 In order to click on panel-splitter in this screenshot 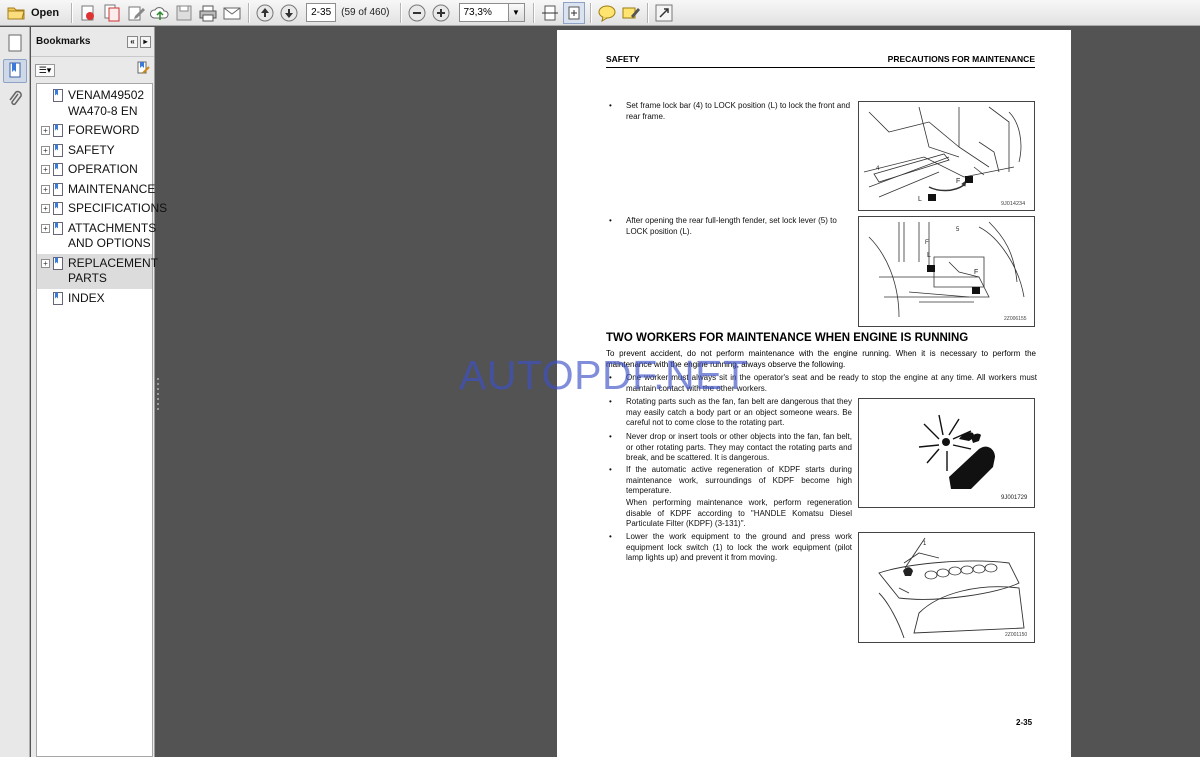, I will do `click(158, 394)`.